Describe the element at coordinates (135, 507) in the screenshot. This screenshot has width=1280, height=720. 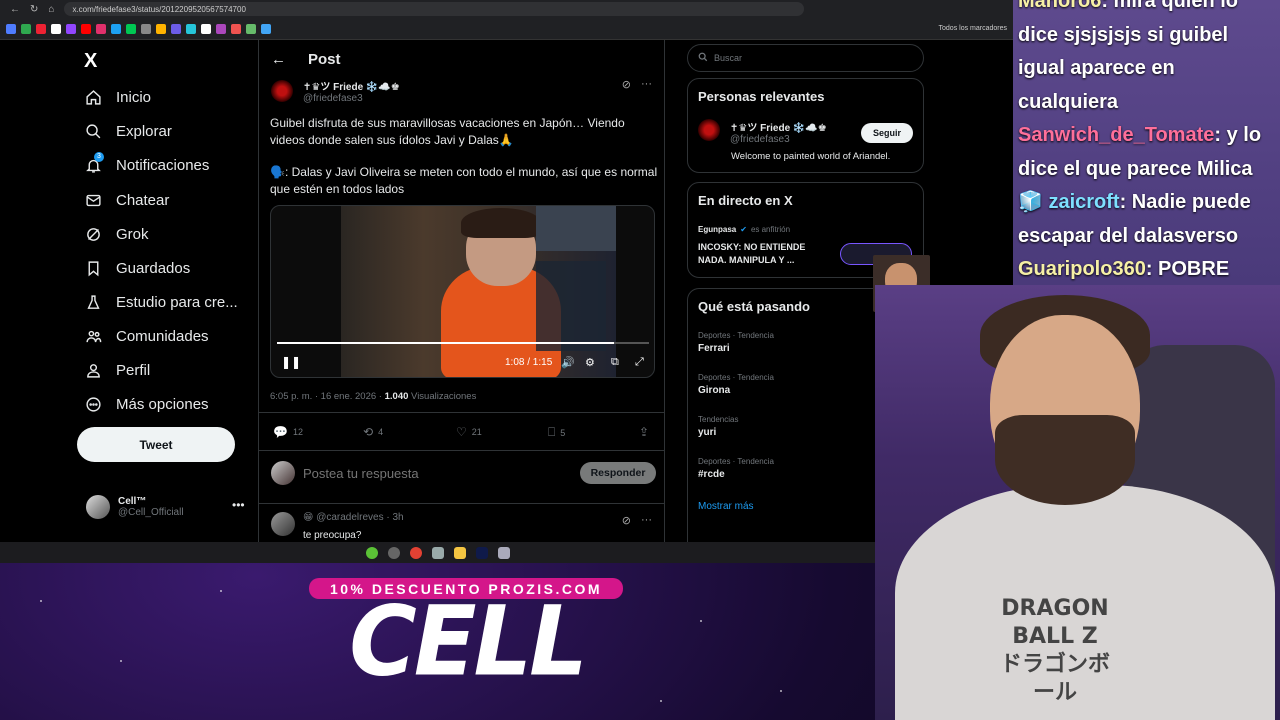
I see `account-switcher: Cell™ @Cell_Officiall` at that location.